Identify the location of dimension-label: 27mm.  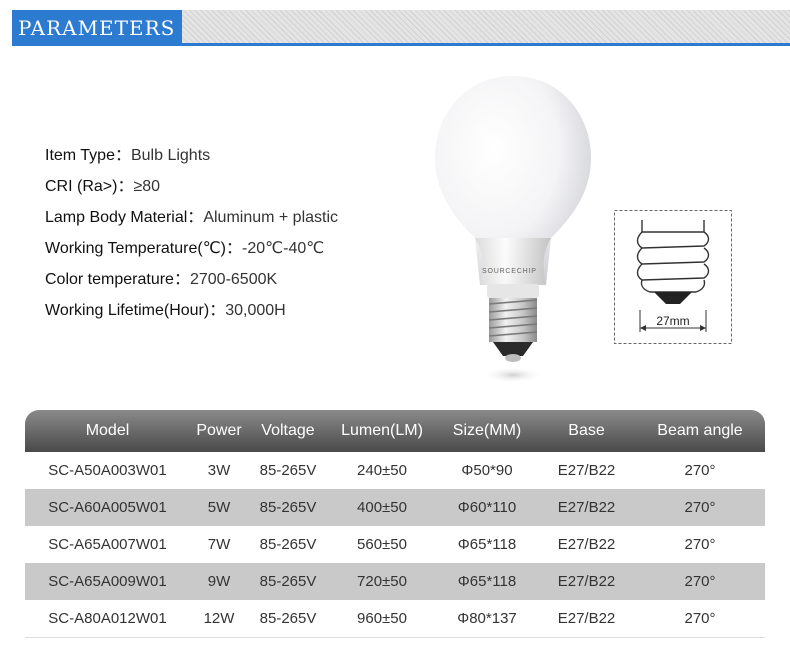
(672, 321).